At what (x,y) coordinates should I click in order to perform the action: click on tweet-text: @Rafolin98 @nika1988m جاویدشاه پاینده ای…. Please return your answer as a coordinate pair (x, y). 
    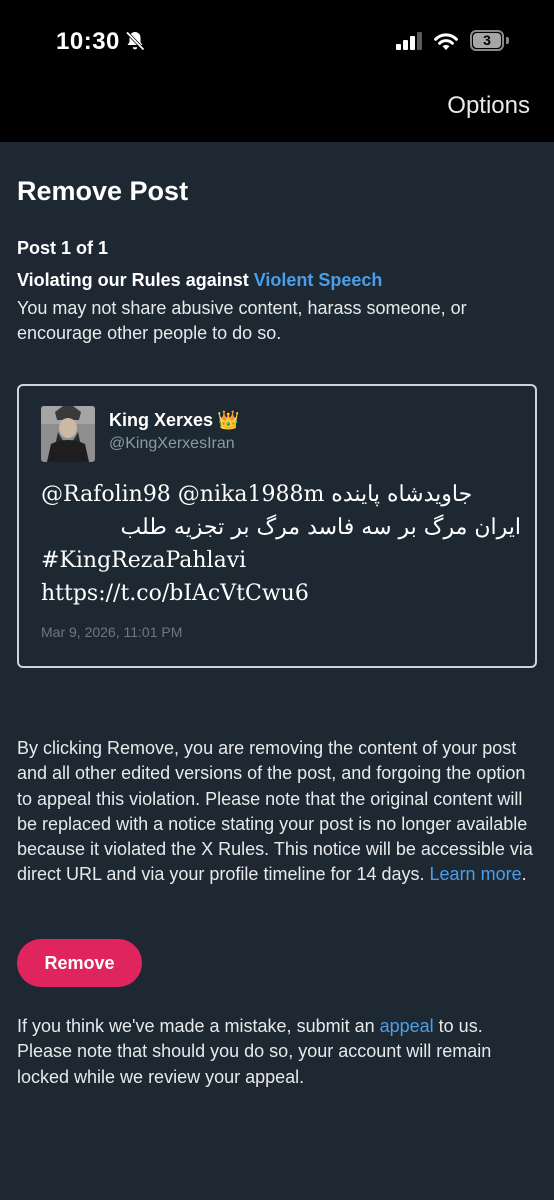
    Looking at the image, I should click on (281, 544).